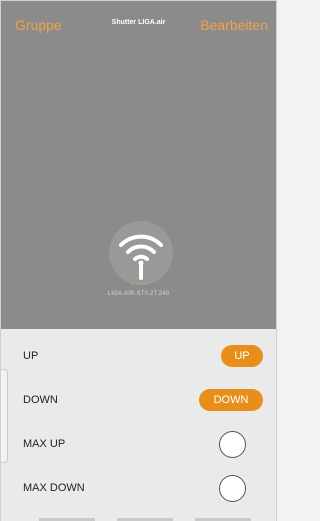 This screenshot has height=521, width=320. I want to click on control-label: MAX UP, so click(44, 444).